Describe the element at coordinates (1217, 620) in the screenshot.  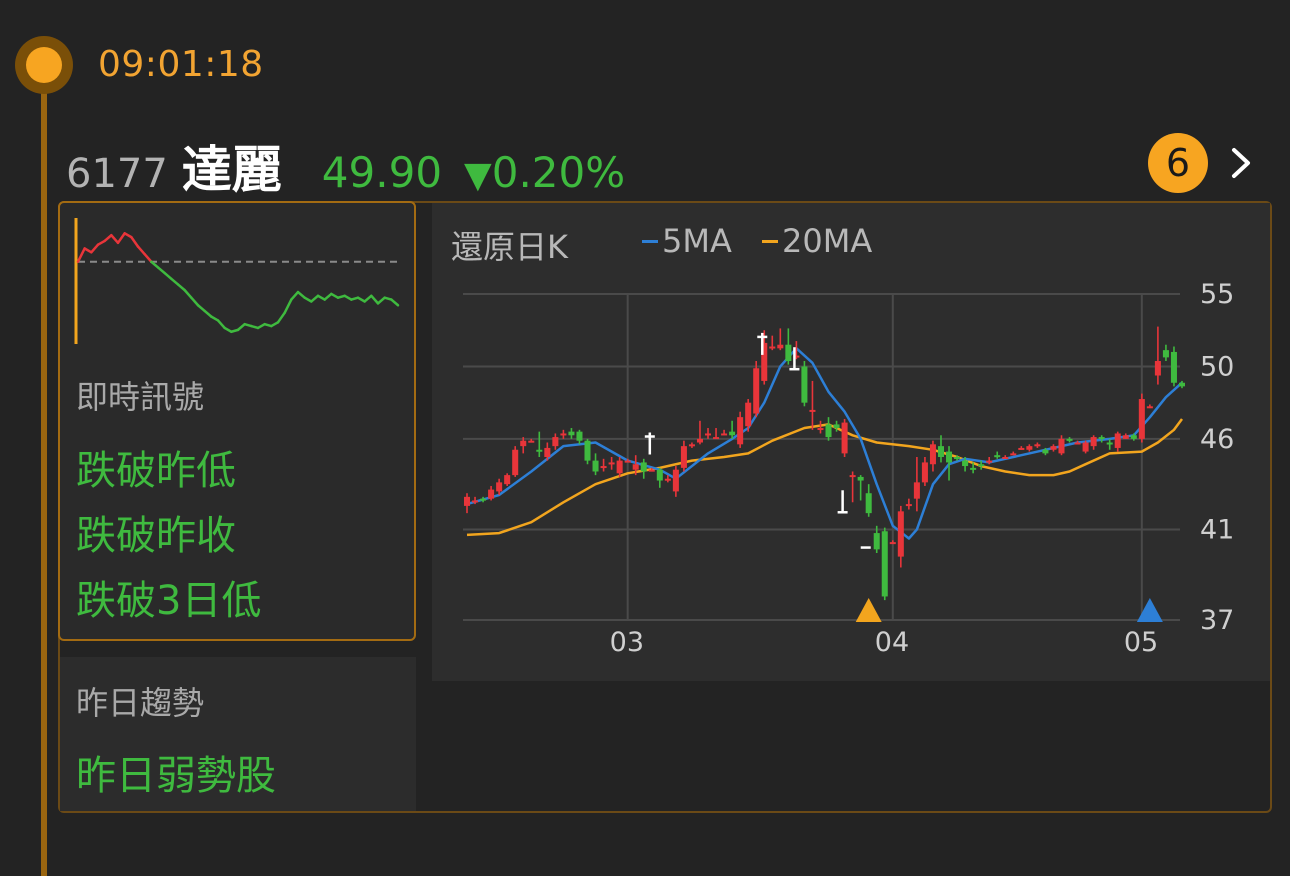
I see `y-tick-label: 37` at that location.